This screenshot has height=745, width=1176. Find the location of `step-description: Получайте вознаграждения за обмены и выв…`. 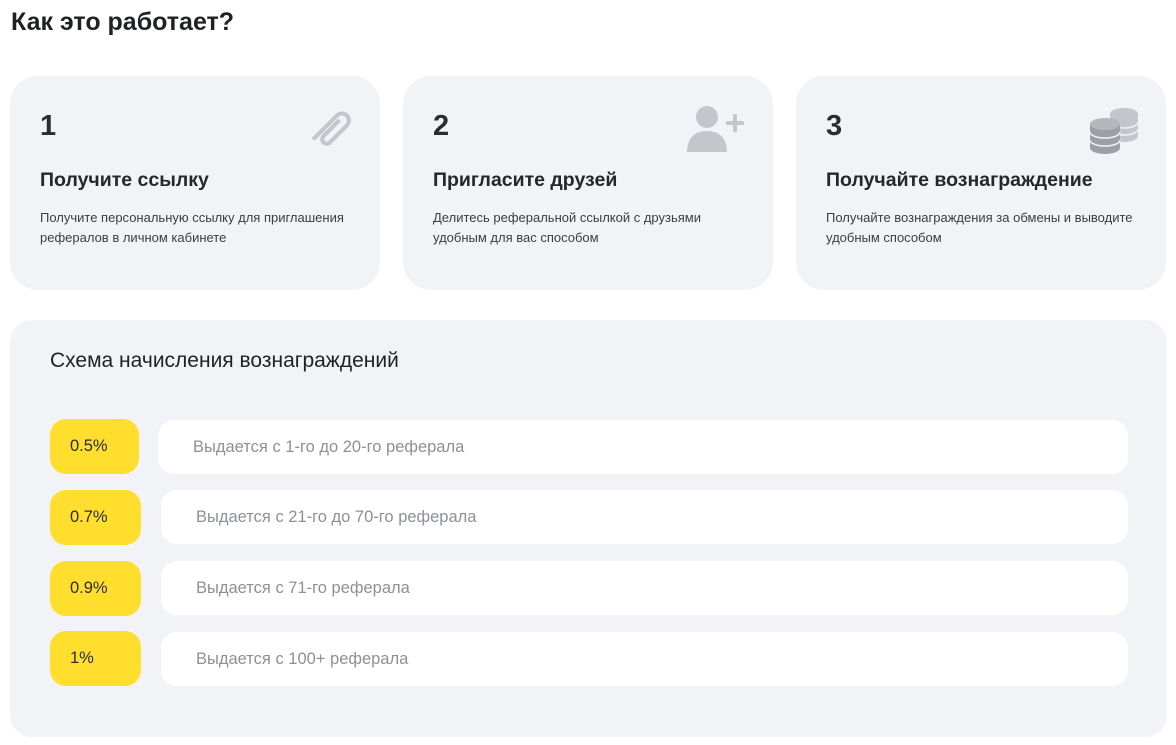

step-description: Получайте вознаграждения за обмены и выв… is located at coordinates (979, 227).